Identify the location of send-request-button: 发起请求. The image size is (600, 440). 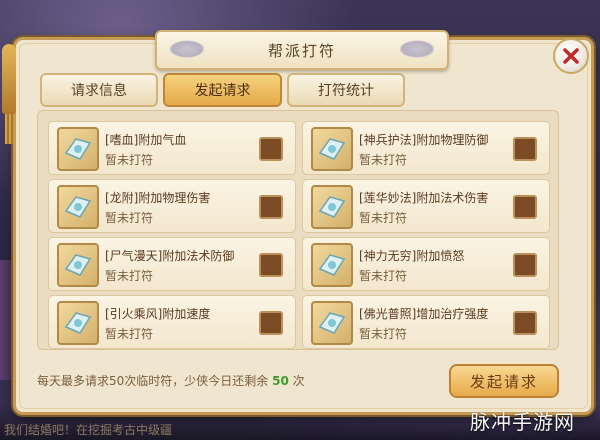
(504, 381).